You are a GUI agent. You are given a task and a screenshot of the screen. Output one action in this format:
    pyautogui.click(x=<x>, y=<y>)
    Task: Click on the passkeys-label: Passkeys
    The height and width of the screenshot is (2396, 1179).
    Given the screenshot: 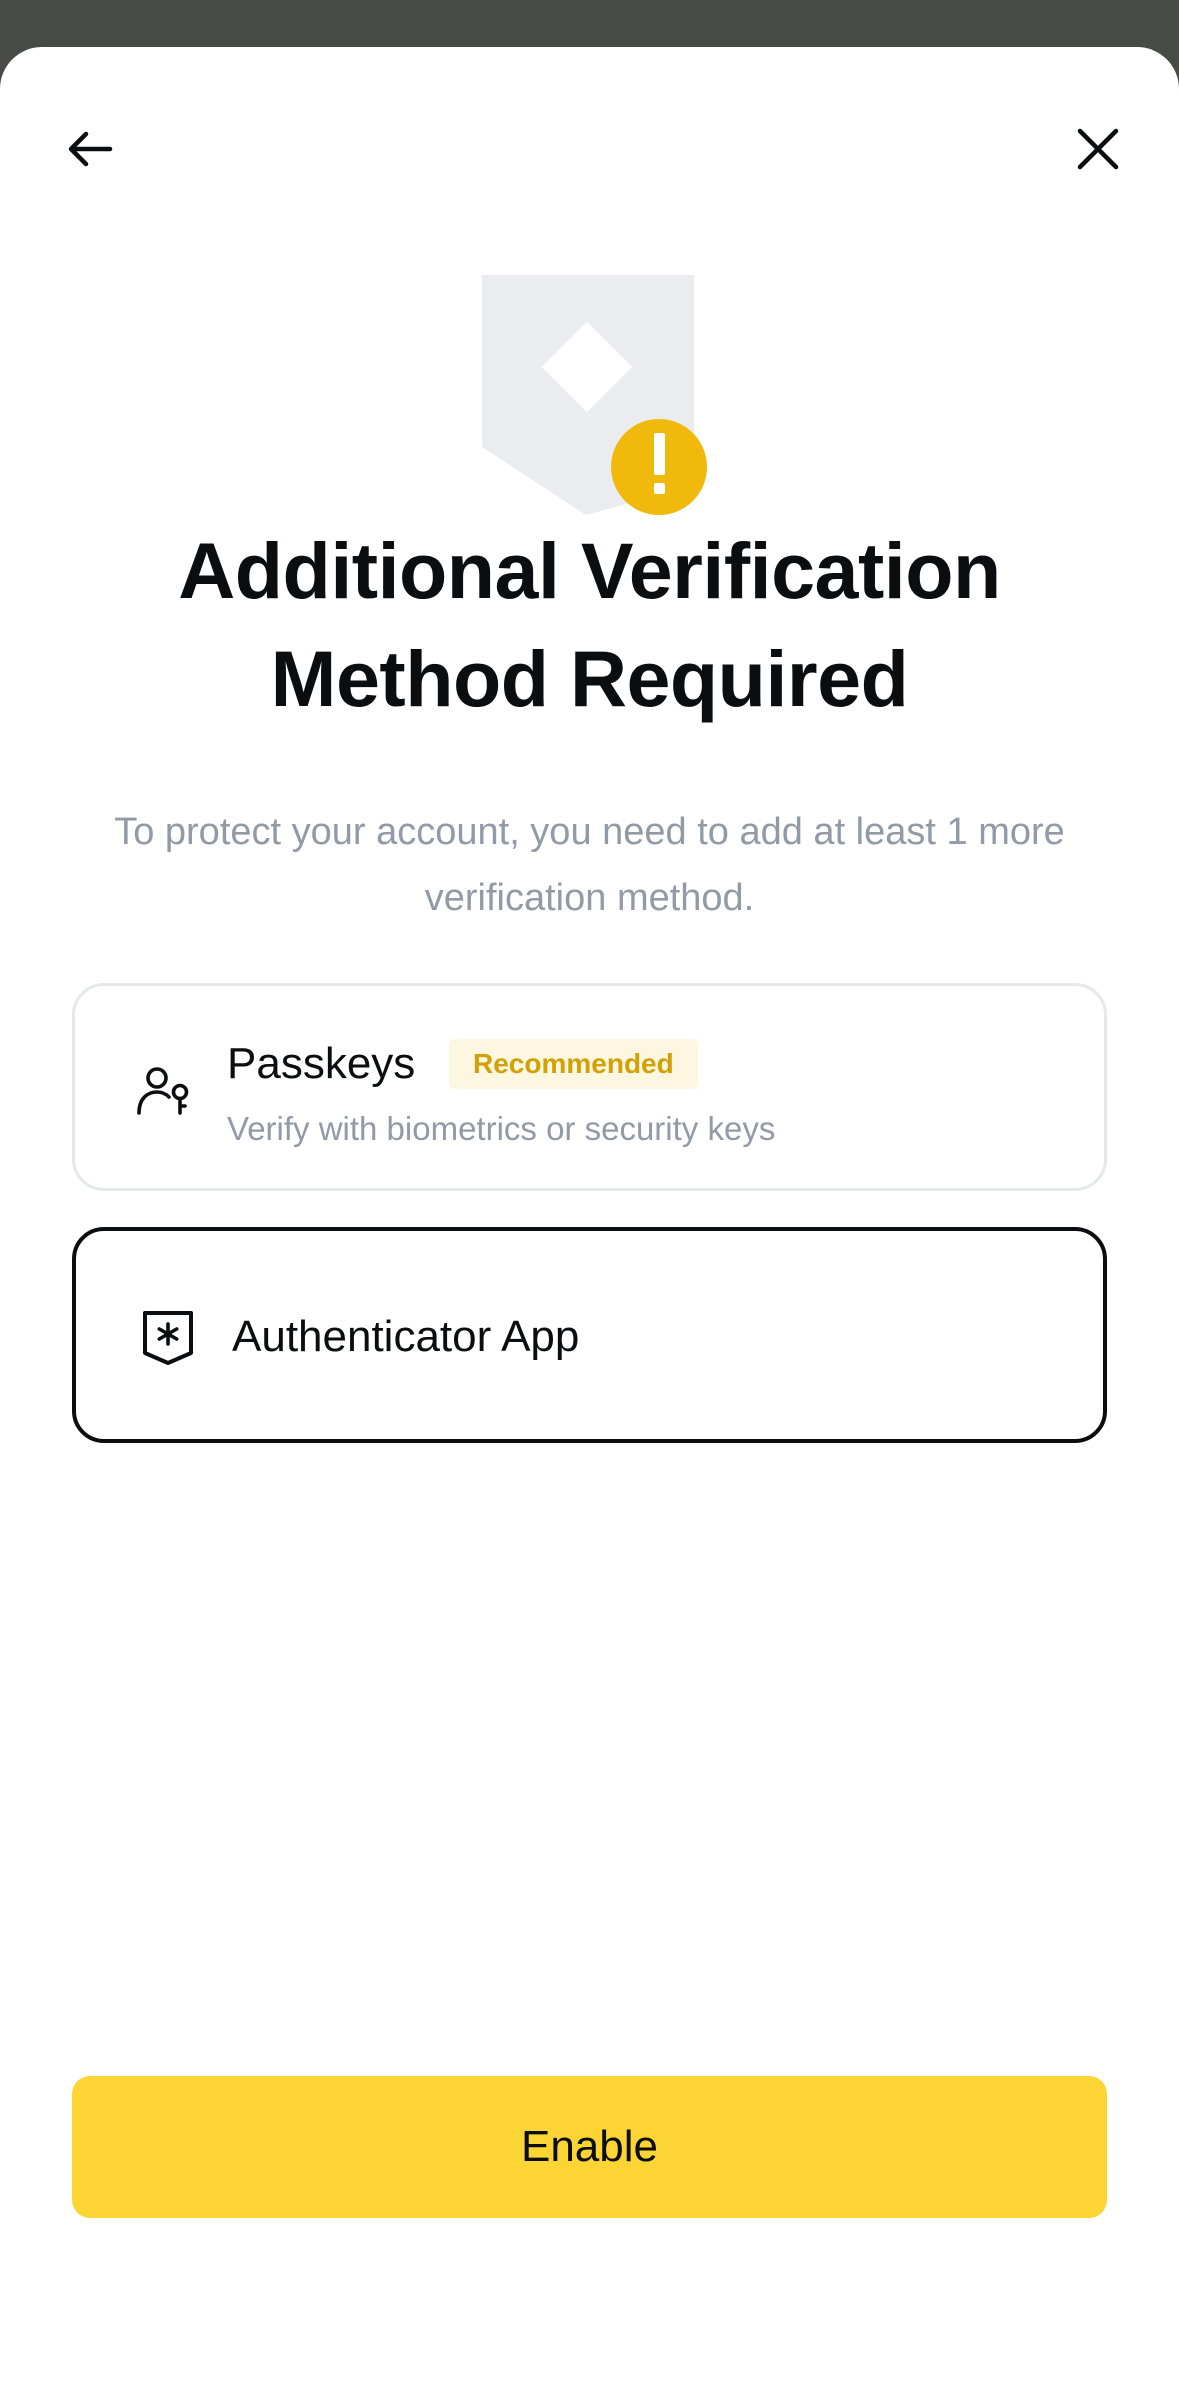 What is the action you would take?
    pyautogui.click(x=321, y=1063)
    